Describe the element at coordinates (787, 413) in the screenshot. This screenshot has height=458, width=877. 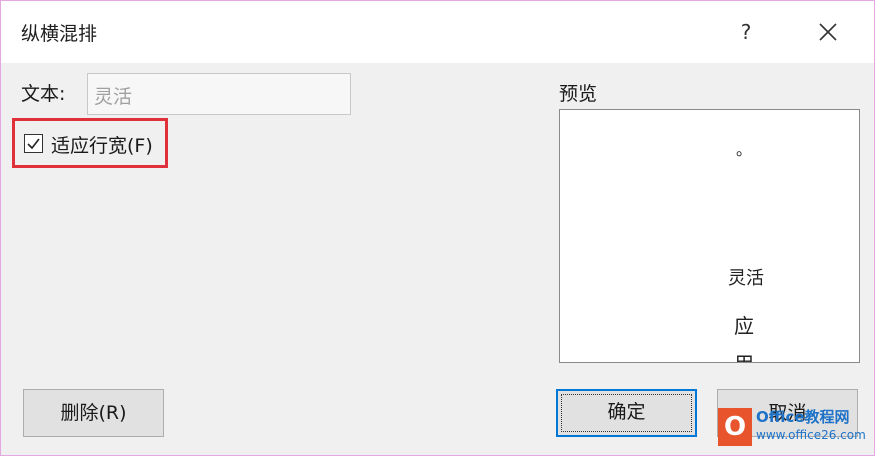
I see `cancel-button: 取消` at that location.